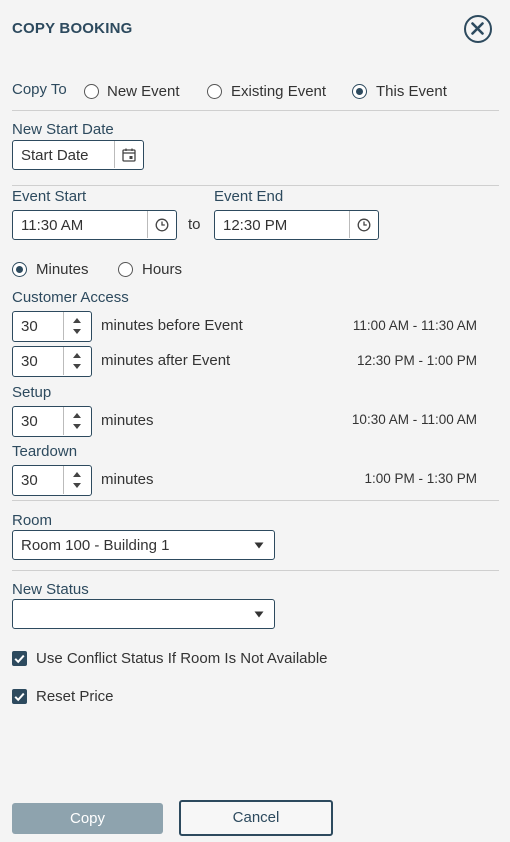  I want to click on room-select: Room 100 - Building 1, so click(143, 545).